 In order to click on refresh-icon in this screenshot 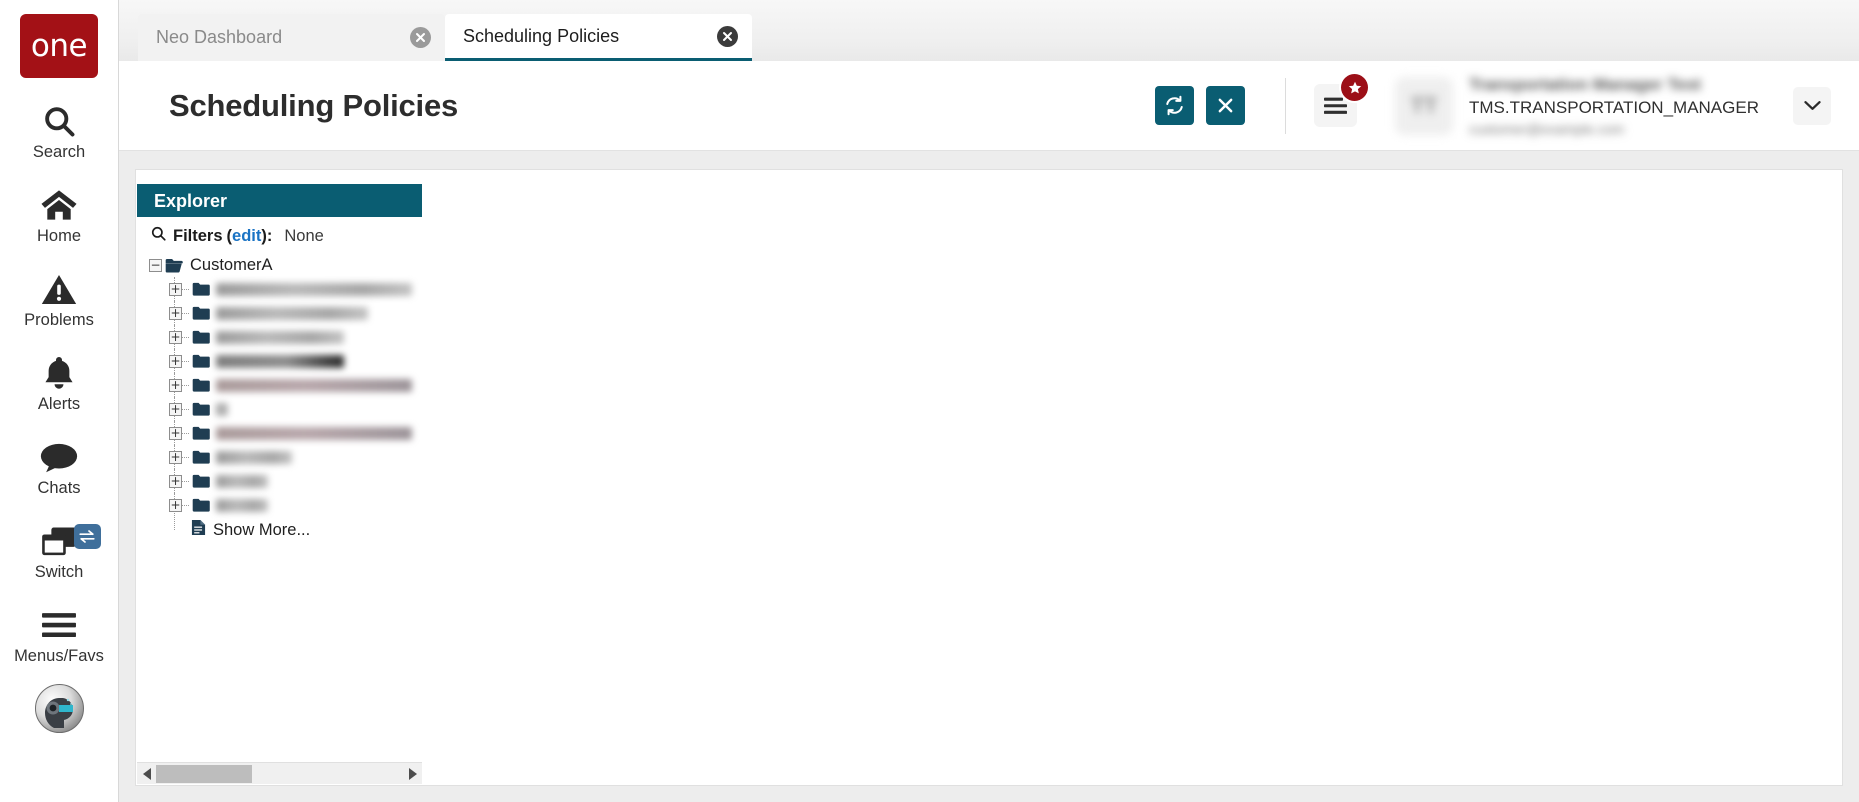, I will do `click(1174, 105)`.